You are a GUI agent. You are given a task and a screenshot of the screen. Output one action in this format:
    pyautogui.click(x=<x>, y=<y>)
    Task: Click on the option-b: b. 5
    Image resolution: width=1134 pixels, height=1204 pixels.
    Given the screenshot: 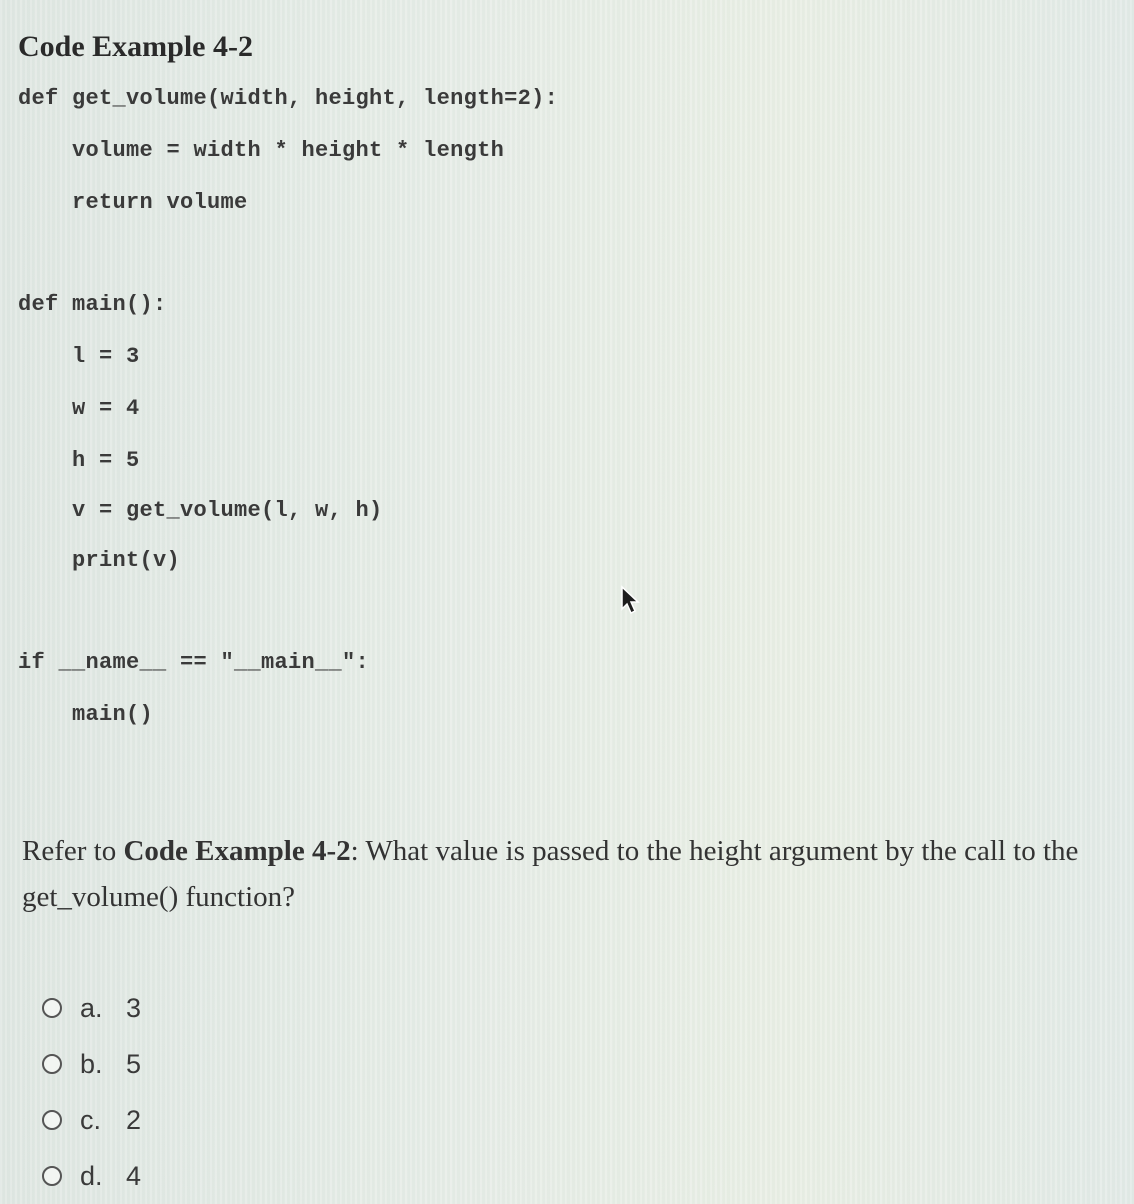 What is the action you would take?
    pyautogui.click(x=91, y=1064)
    